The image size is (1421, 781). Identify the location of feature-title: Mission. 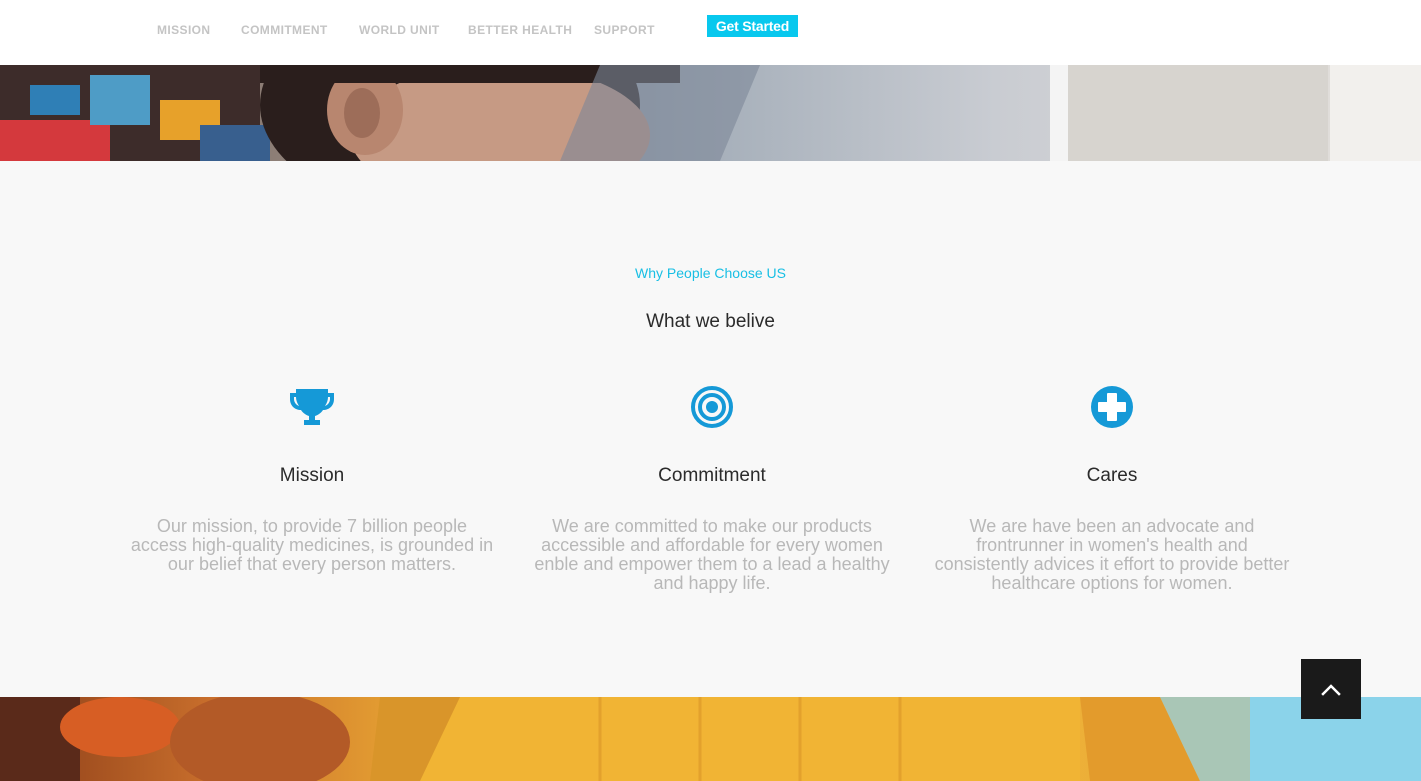
(312, 475).